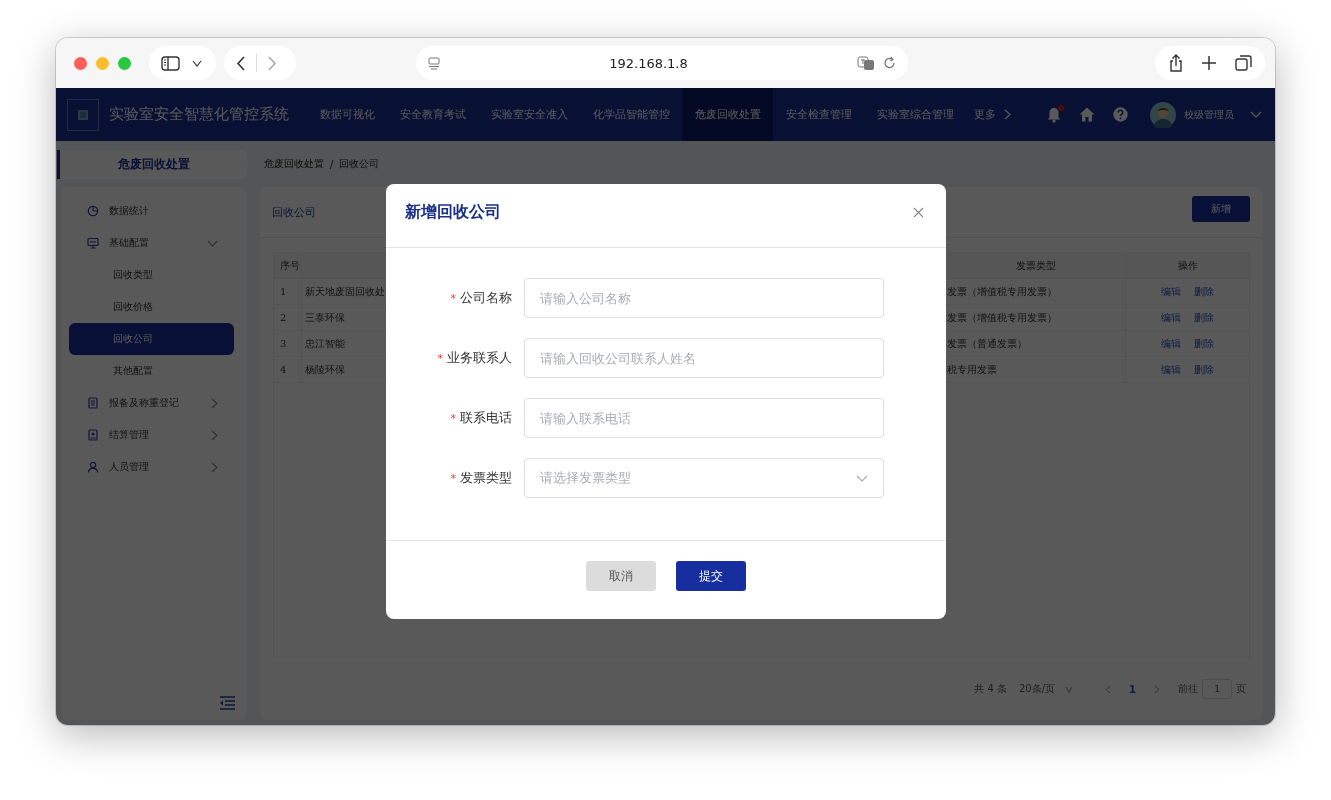  I want to click on cancel-button: 取消, so click(621, 576).